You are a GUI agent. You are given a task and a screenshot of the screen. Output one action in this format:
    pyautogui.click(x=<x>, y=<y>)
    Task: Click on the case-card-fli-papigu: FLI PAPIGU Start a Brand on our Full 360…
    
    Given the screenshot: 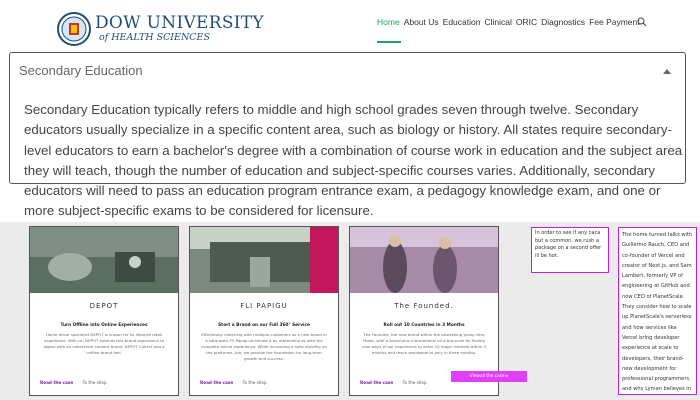 What is the action you would take?
    pyautogui.click(x=264, y=311)
    